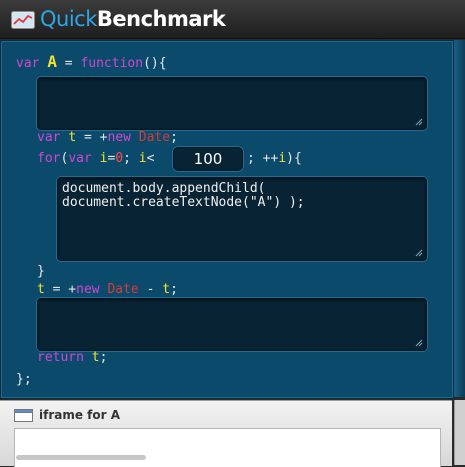 The image size is (465, 467). Describe the element at coordinates (208, 159) in the screenshot. I see `iterations-input: 100` at that location.